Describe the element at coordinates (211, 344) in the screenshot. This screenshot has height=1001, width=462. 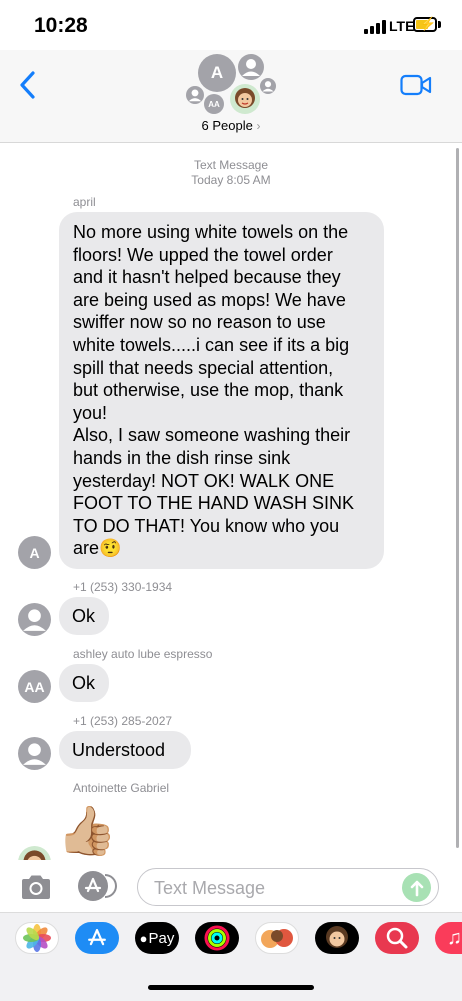
I see `message-line: white towels.....i can see if its a big` at that location.